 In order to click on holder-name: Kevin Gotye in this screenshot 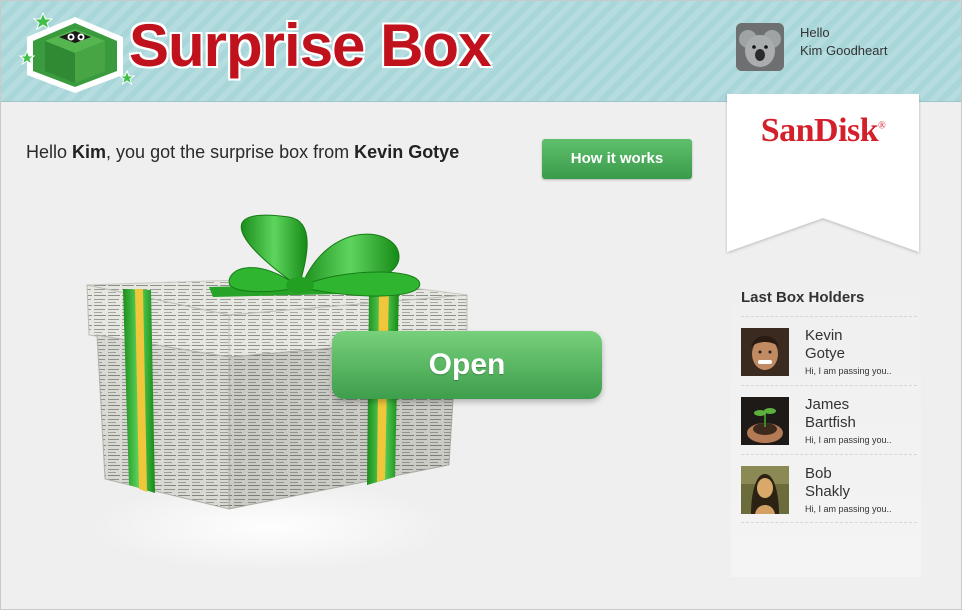, I will do `click(855, 345)`.